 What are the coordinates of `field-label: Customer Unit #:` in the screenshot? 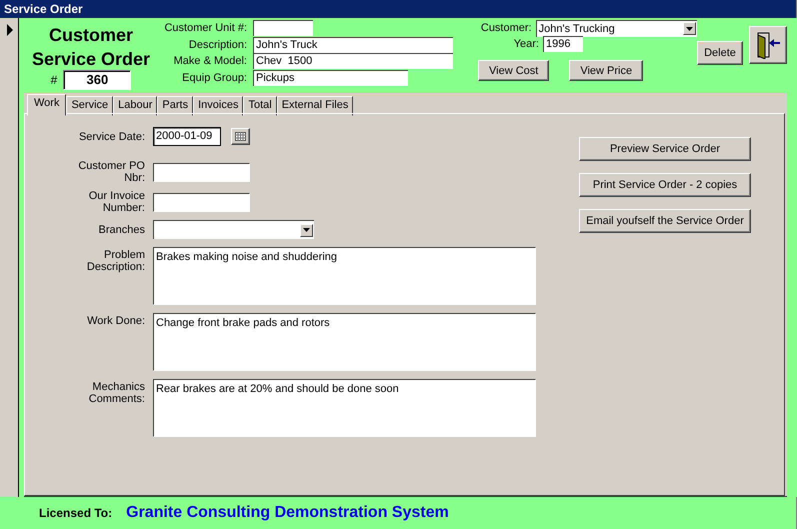 It's located at (205, 28).